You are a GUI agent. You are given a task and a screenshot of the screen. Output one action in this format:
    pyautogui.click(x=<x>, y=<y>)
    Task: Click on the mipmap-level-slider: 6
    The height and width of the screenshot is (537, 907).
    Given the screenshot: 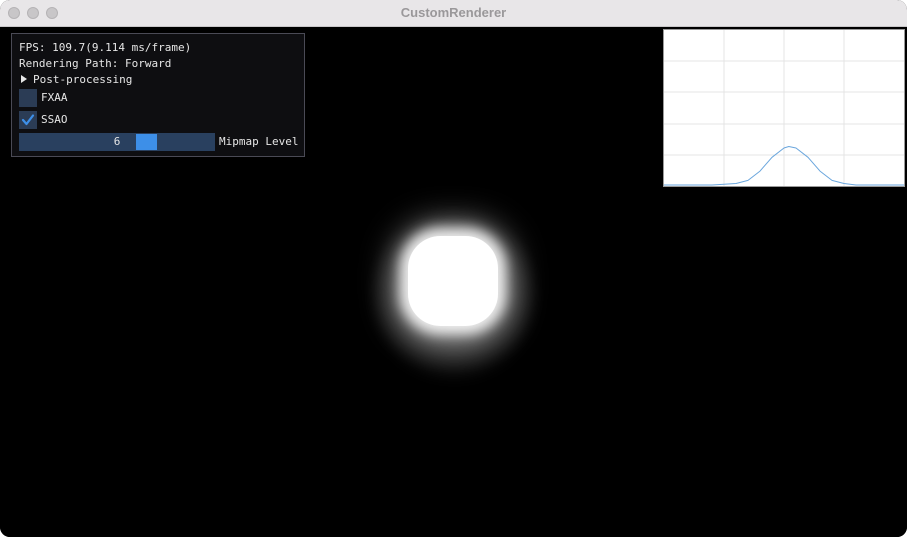 What is the action you would take?
    pyautogui.click(x=117, y=142)
    